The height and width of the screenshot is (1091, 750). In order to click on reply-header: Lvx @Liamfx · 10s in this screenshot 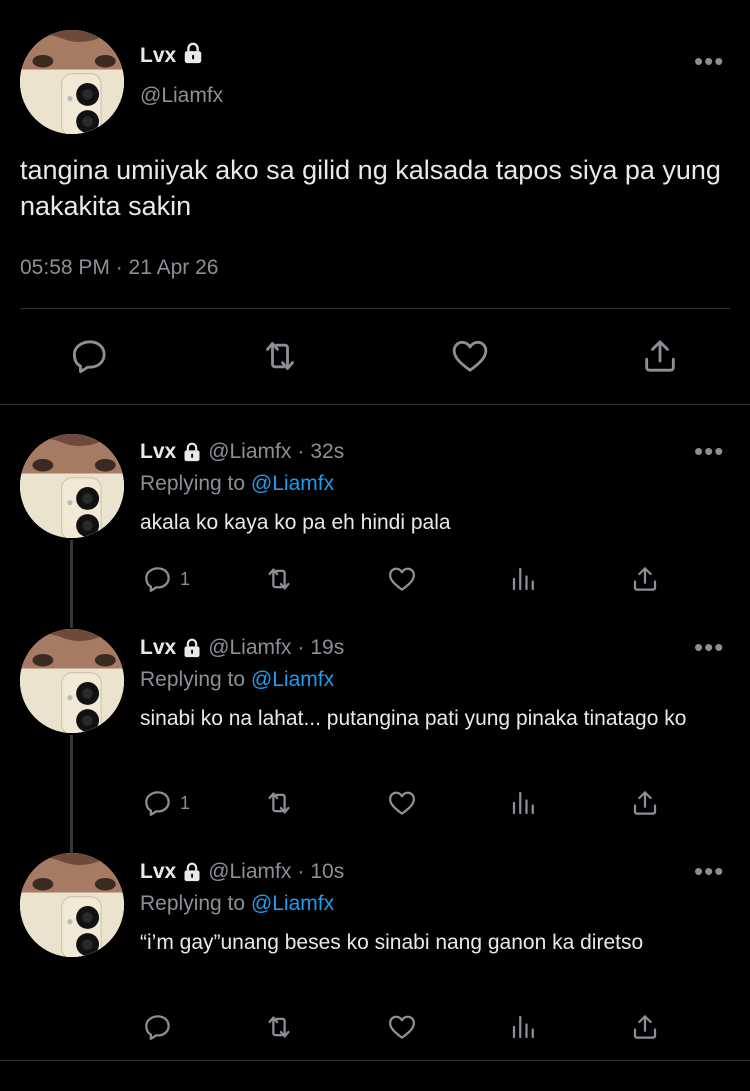, I will do `click(242, 872)`.